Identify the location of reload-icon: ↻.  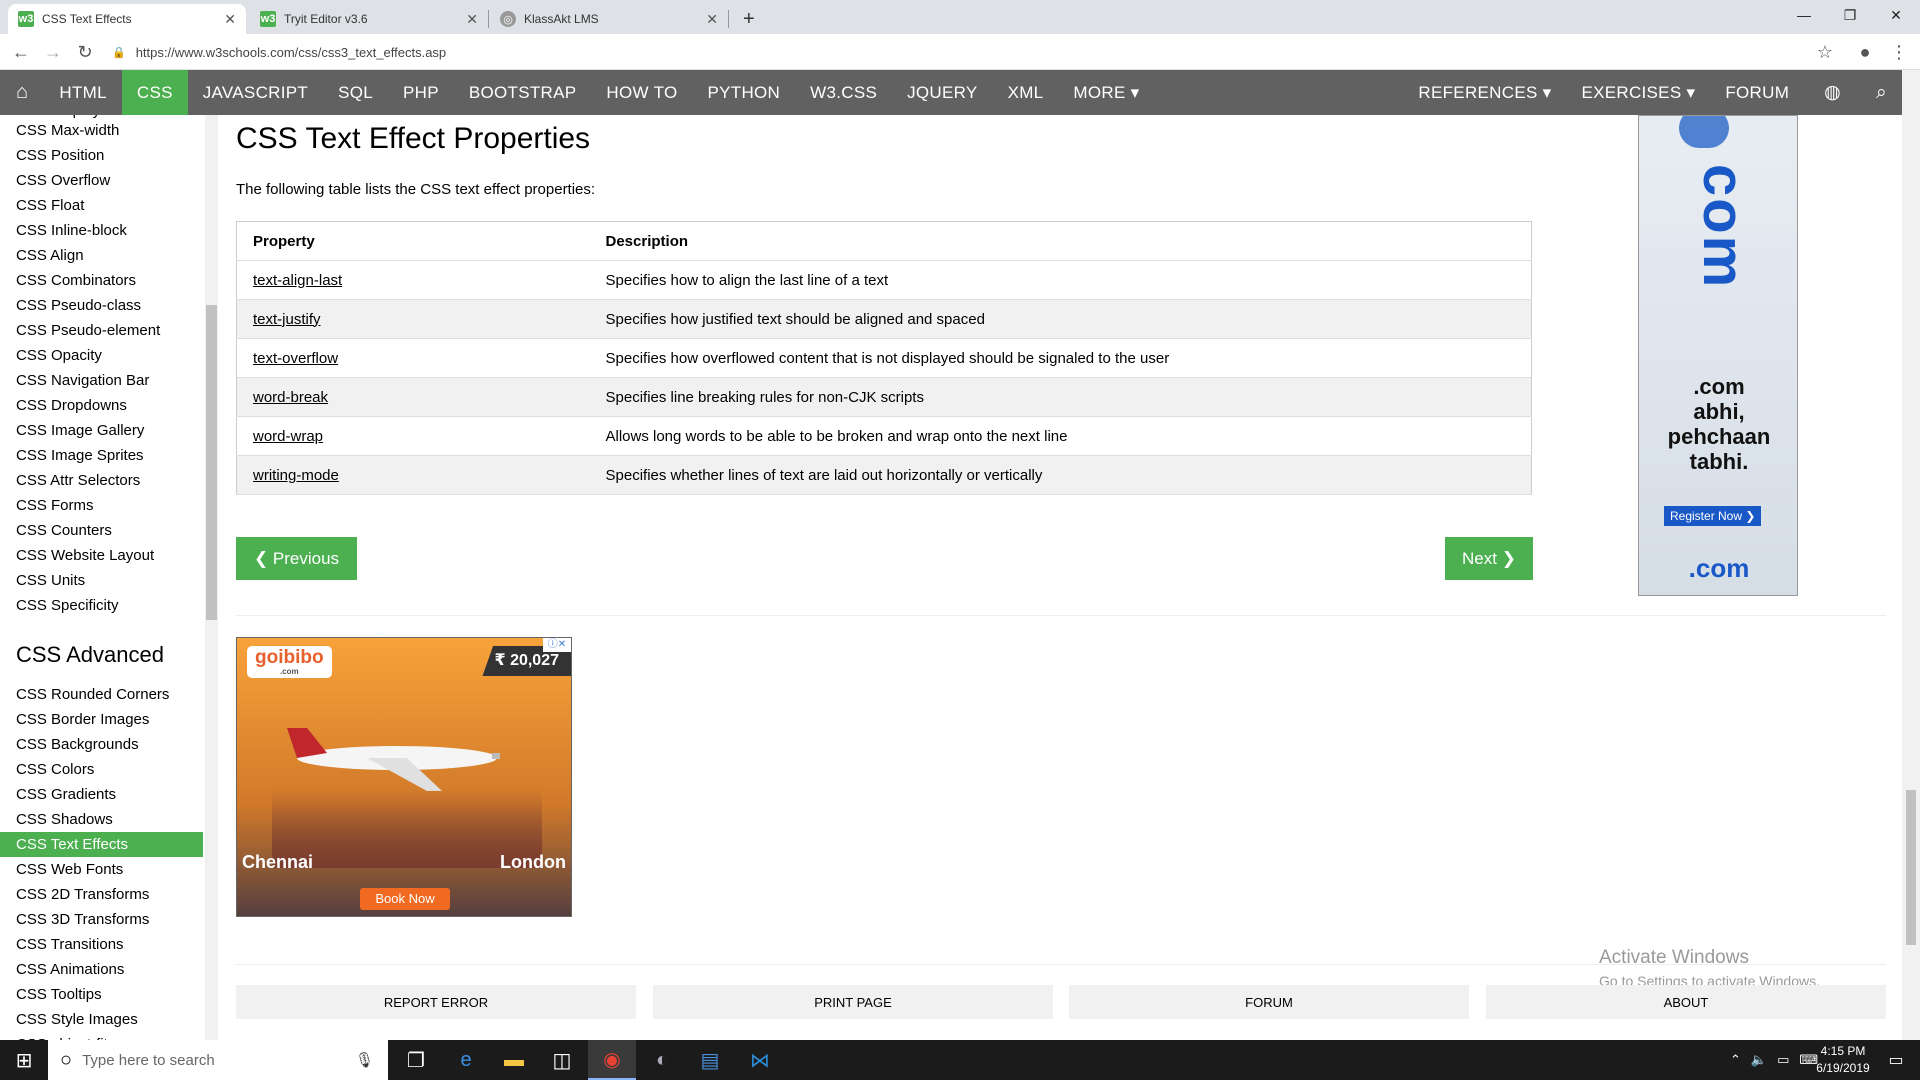
(85, 52).